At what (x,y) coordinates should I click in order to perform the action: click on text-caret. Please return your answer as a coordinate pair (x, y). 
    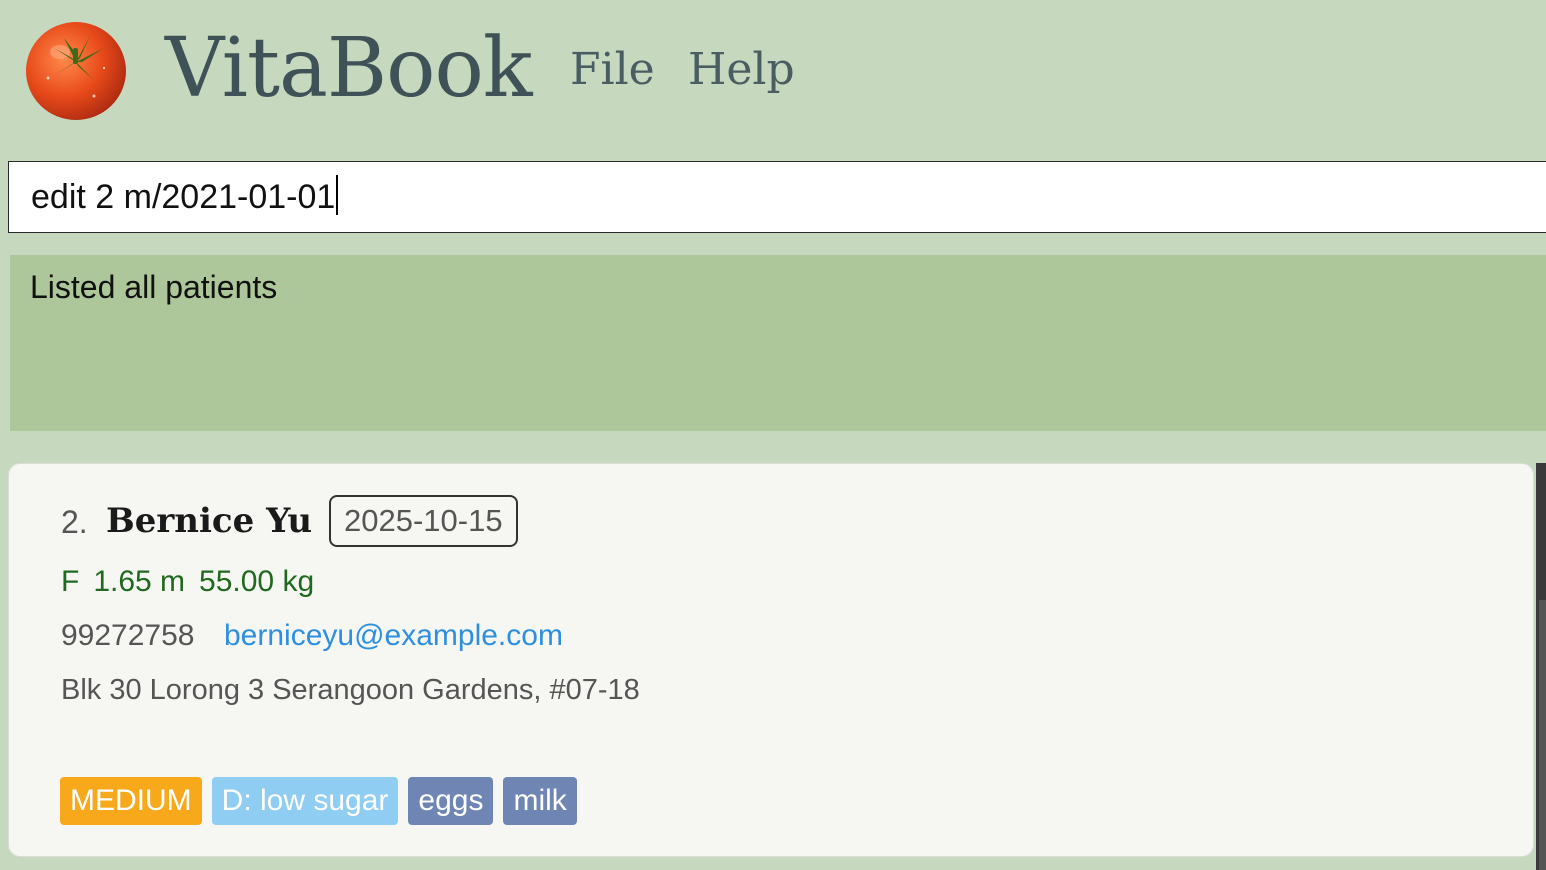
    Looking at the image, I should click on (337, 195).